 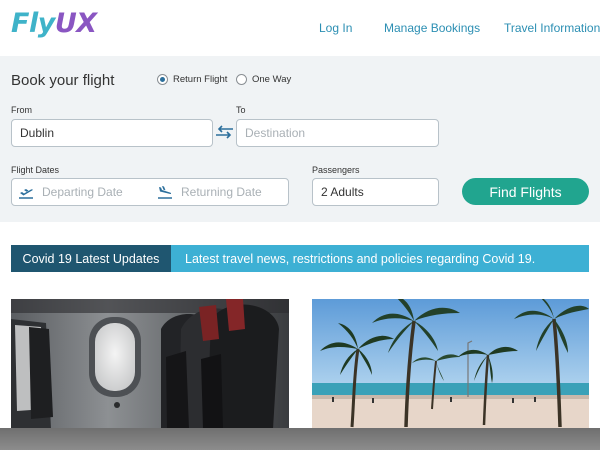 I want to click on from-input: Dublin, so click(x=112, y=133).